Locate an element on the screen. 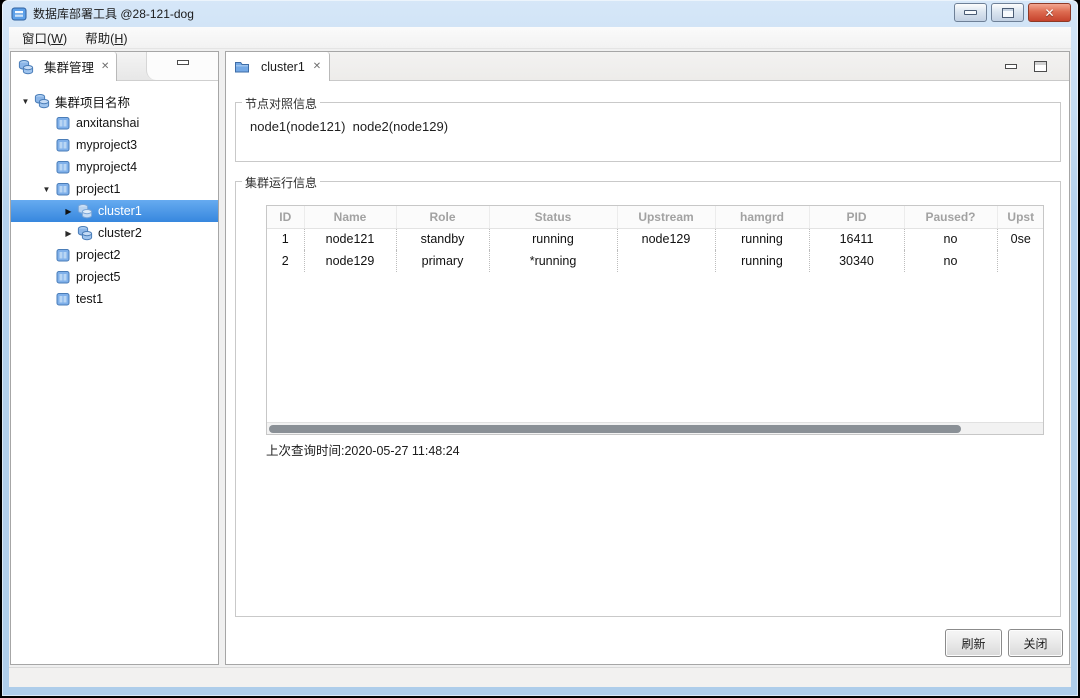  titlebar: 数据库部署工具 @28-121-dog ✕ is located at coordinates (540, 13).